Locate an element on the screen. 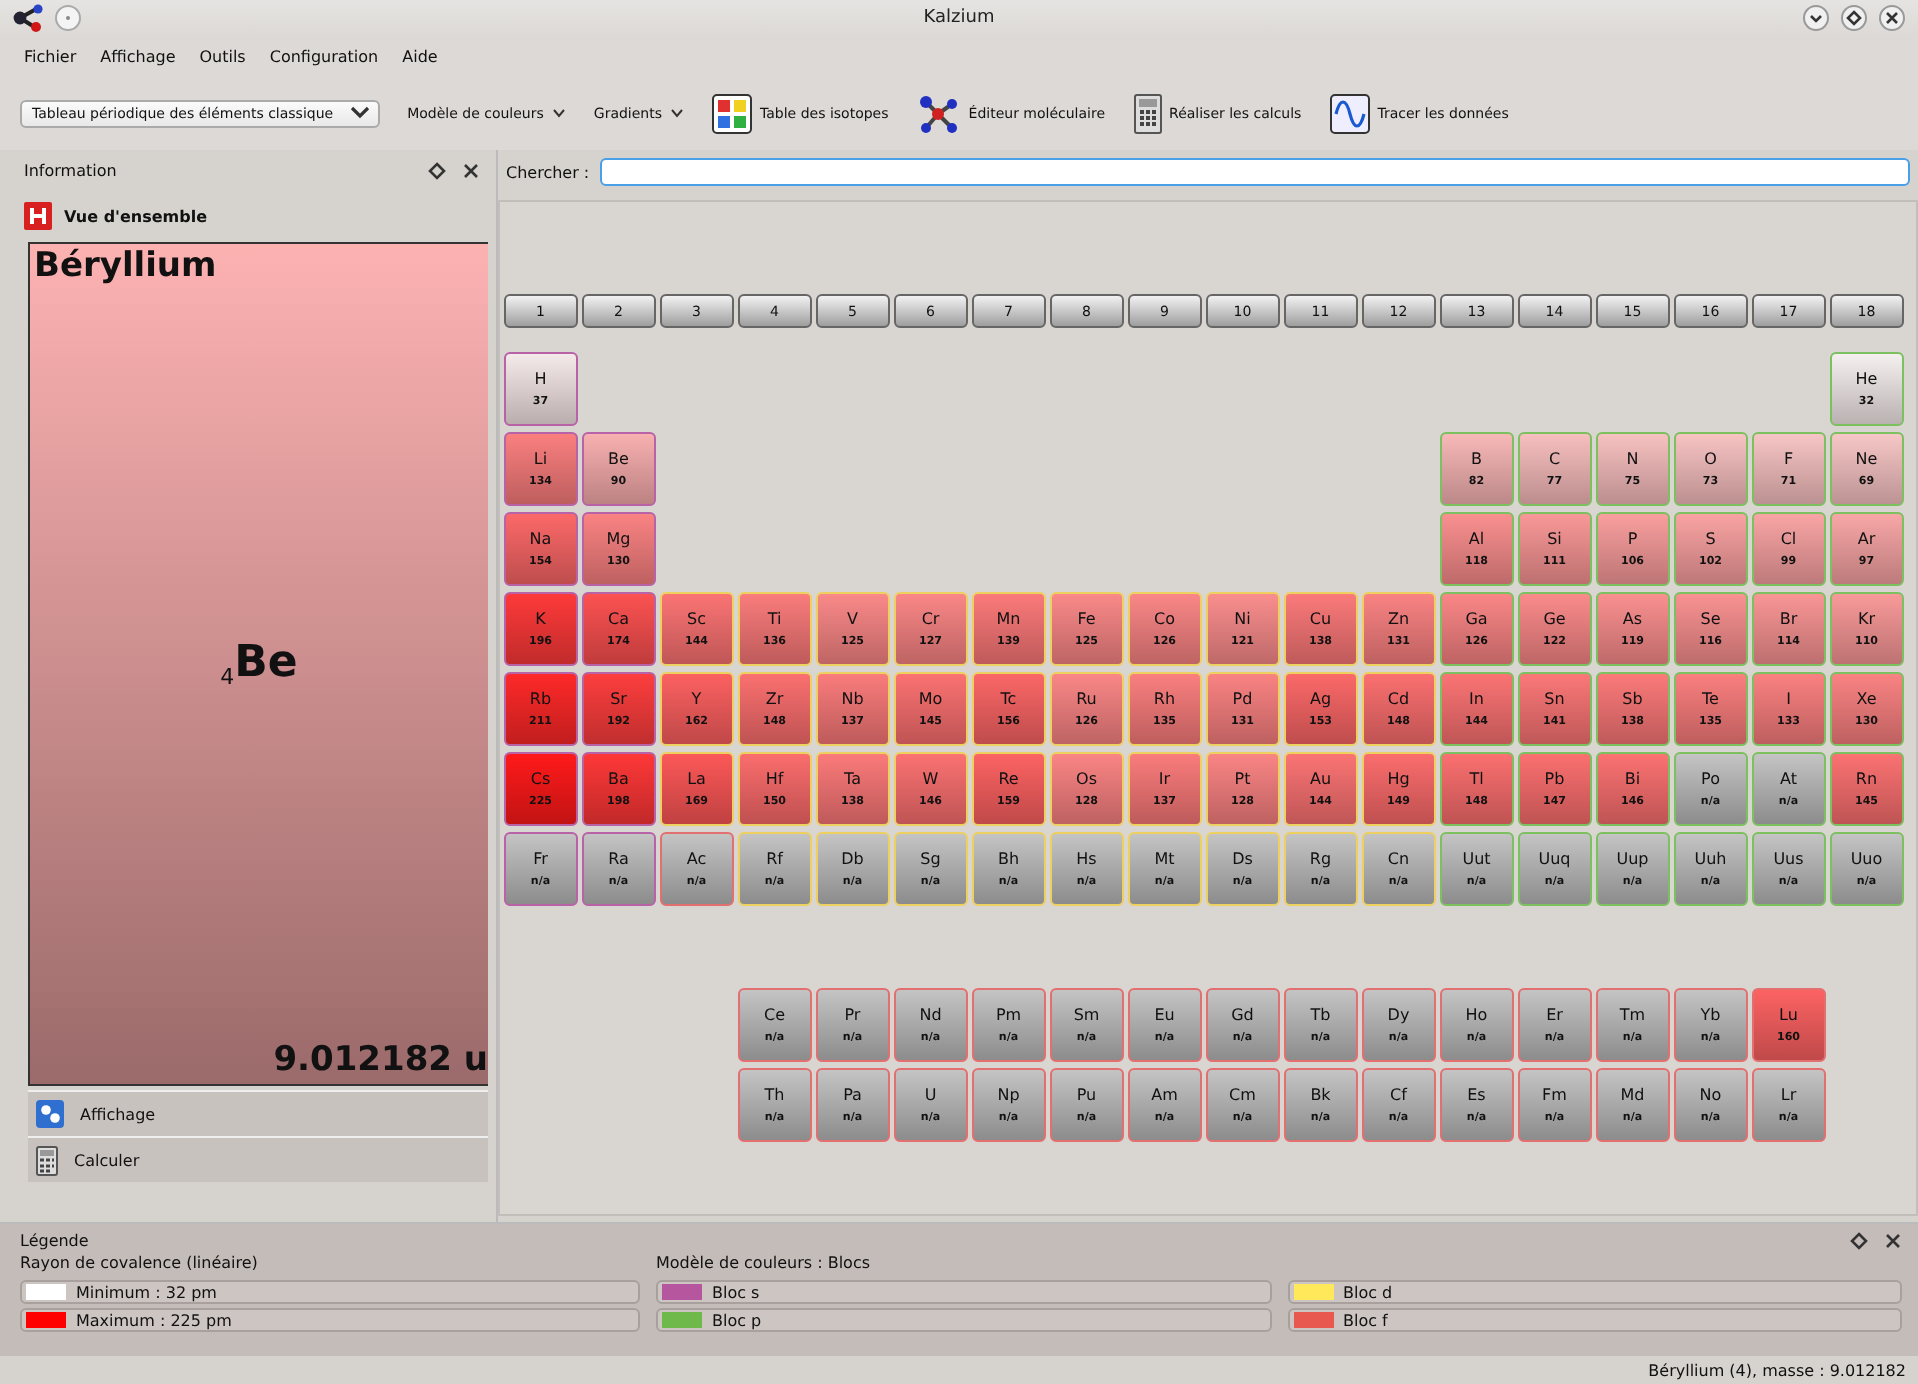 Image resolution: width=1918 pixels, height=1384 pixels. element-symbol: I is located at coordinates (1788, 699).